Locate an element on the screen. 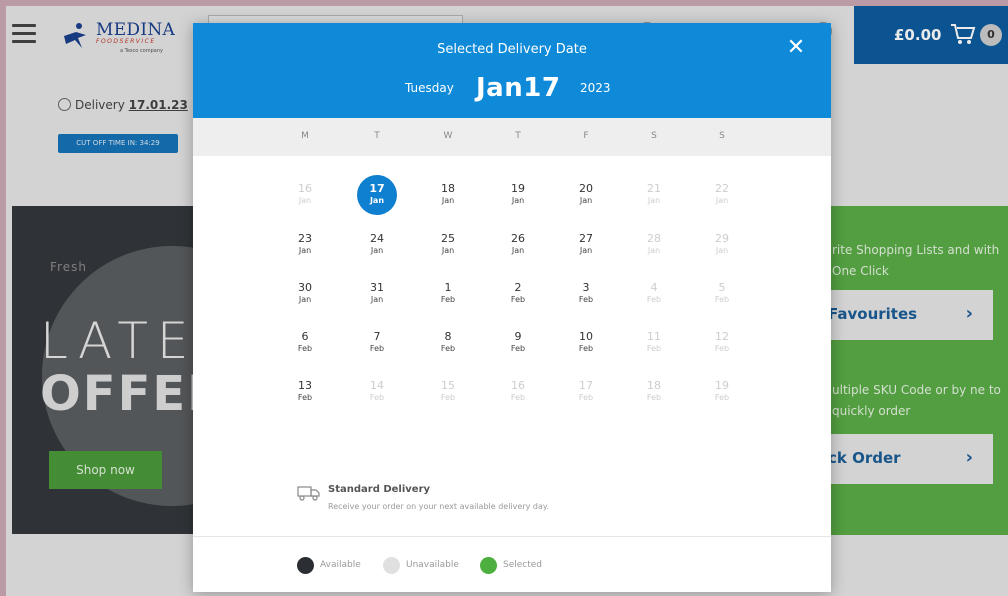  calendar-day-number: 10 is located at coordinates (586, 336).